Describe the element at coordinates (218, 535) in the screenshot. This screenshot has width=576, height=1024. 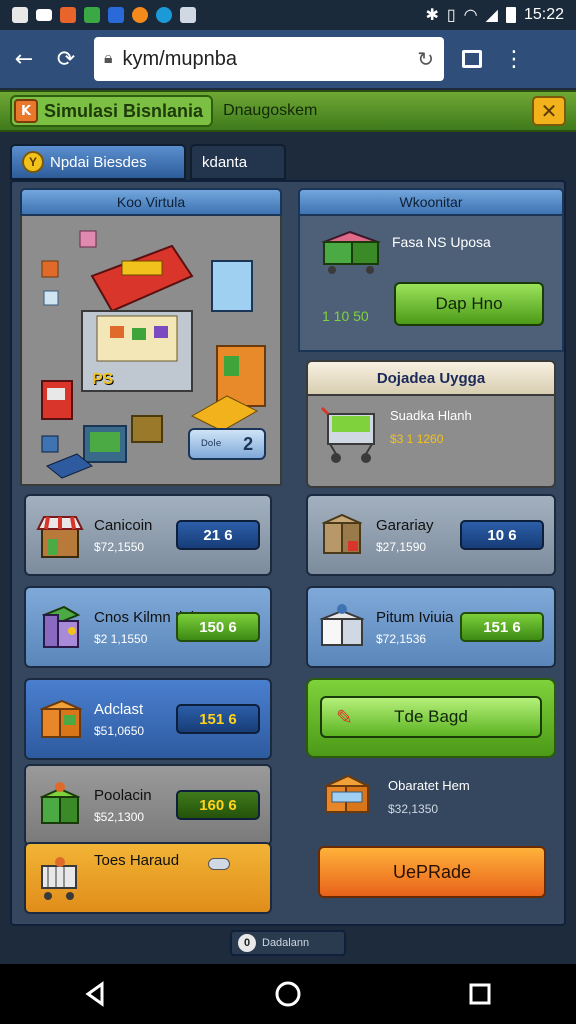
I see `buy-button: 21 6` at that location.